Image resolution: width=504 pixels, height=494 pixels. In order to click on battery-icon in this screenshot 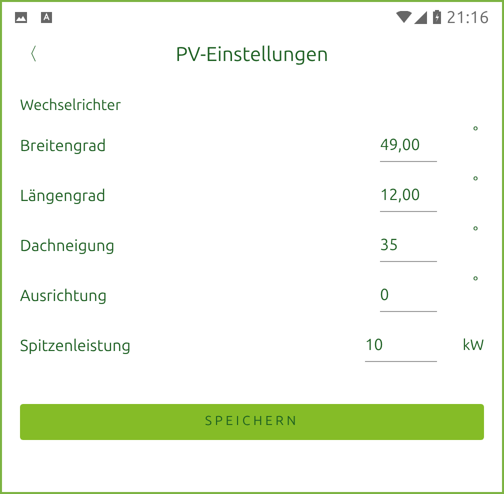, I will do `click(437, 17)`.